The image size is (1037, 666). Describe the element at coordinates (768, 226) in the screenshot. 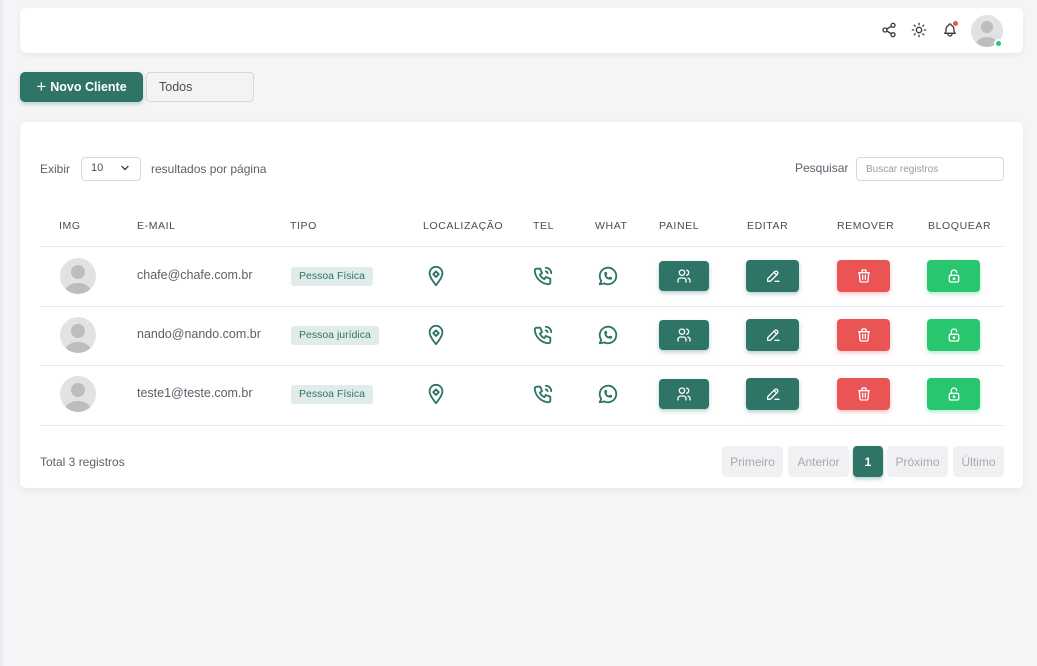

I see `column-header-editar: EDITAR` at that location.